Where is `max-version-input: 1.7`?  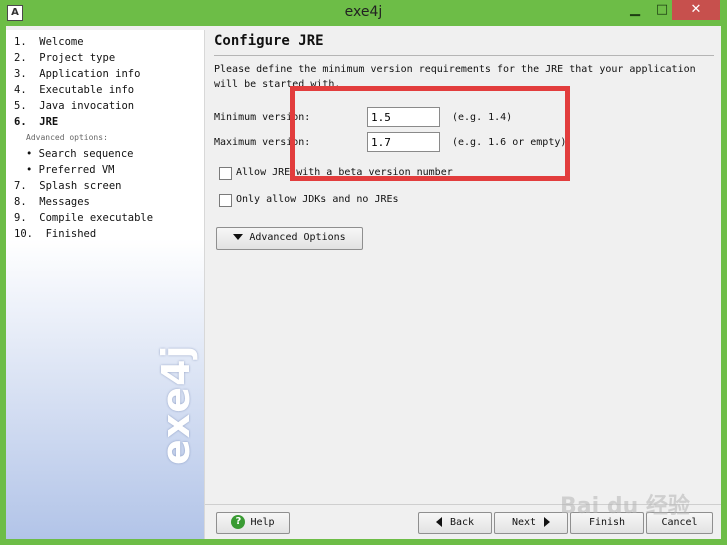 max-version-input: 1.7 is located at coordinates (403, 142).